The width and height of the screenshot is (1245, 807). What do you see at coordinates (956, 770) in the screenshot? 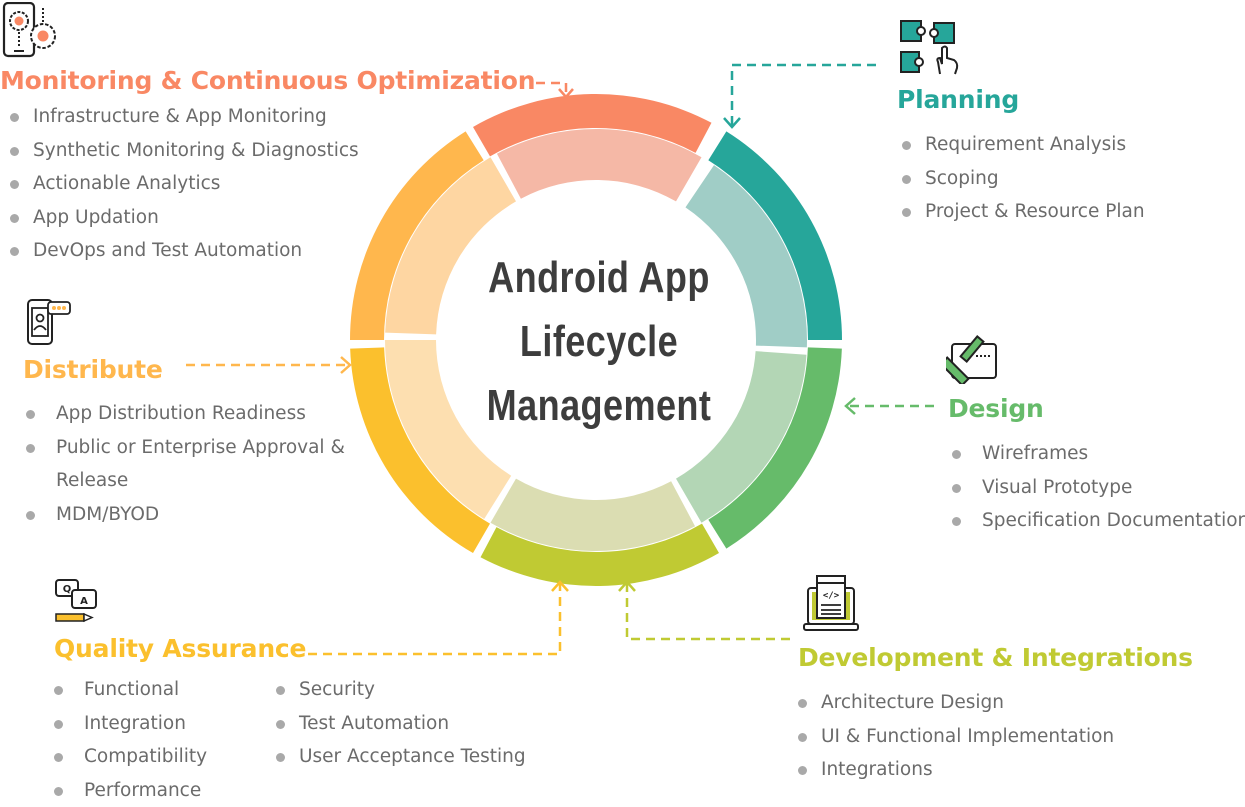
I see `list-item: Integrations` at bounding box center [956, 770].